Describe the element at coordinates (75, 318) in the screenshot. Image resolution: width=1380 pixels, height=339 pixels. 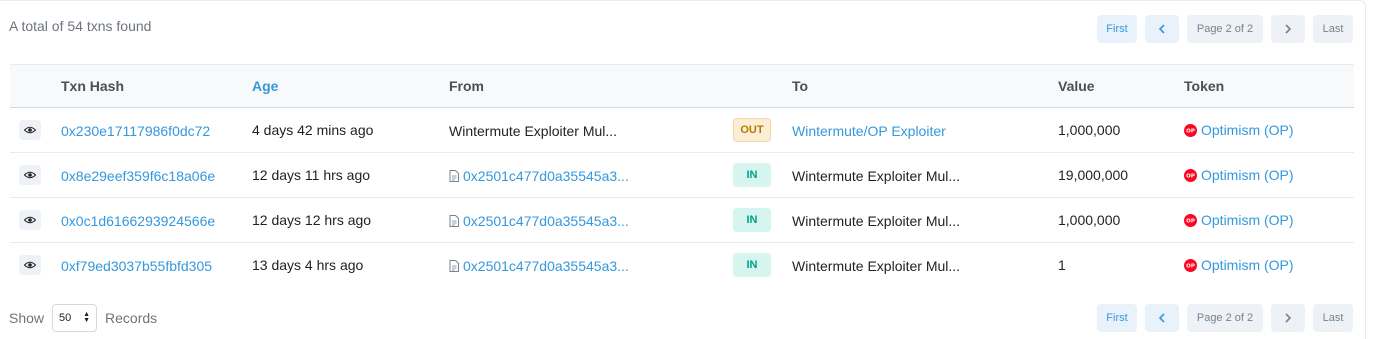
I see `records-select: 50 ▲ ▼` at that location.